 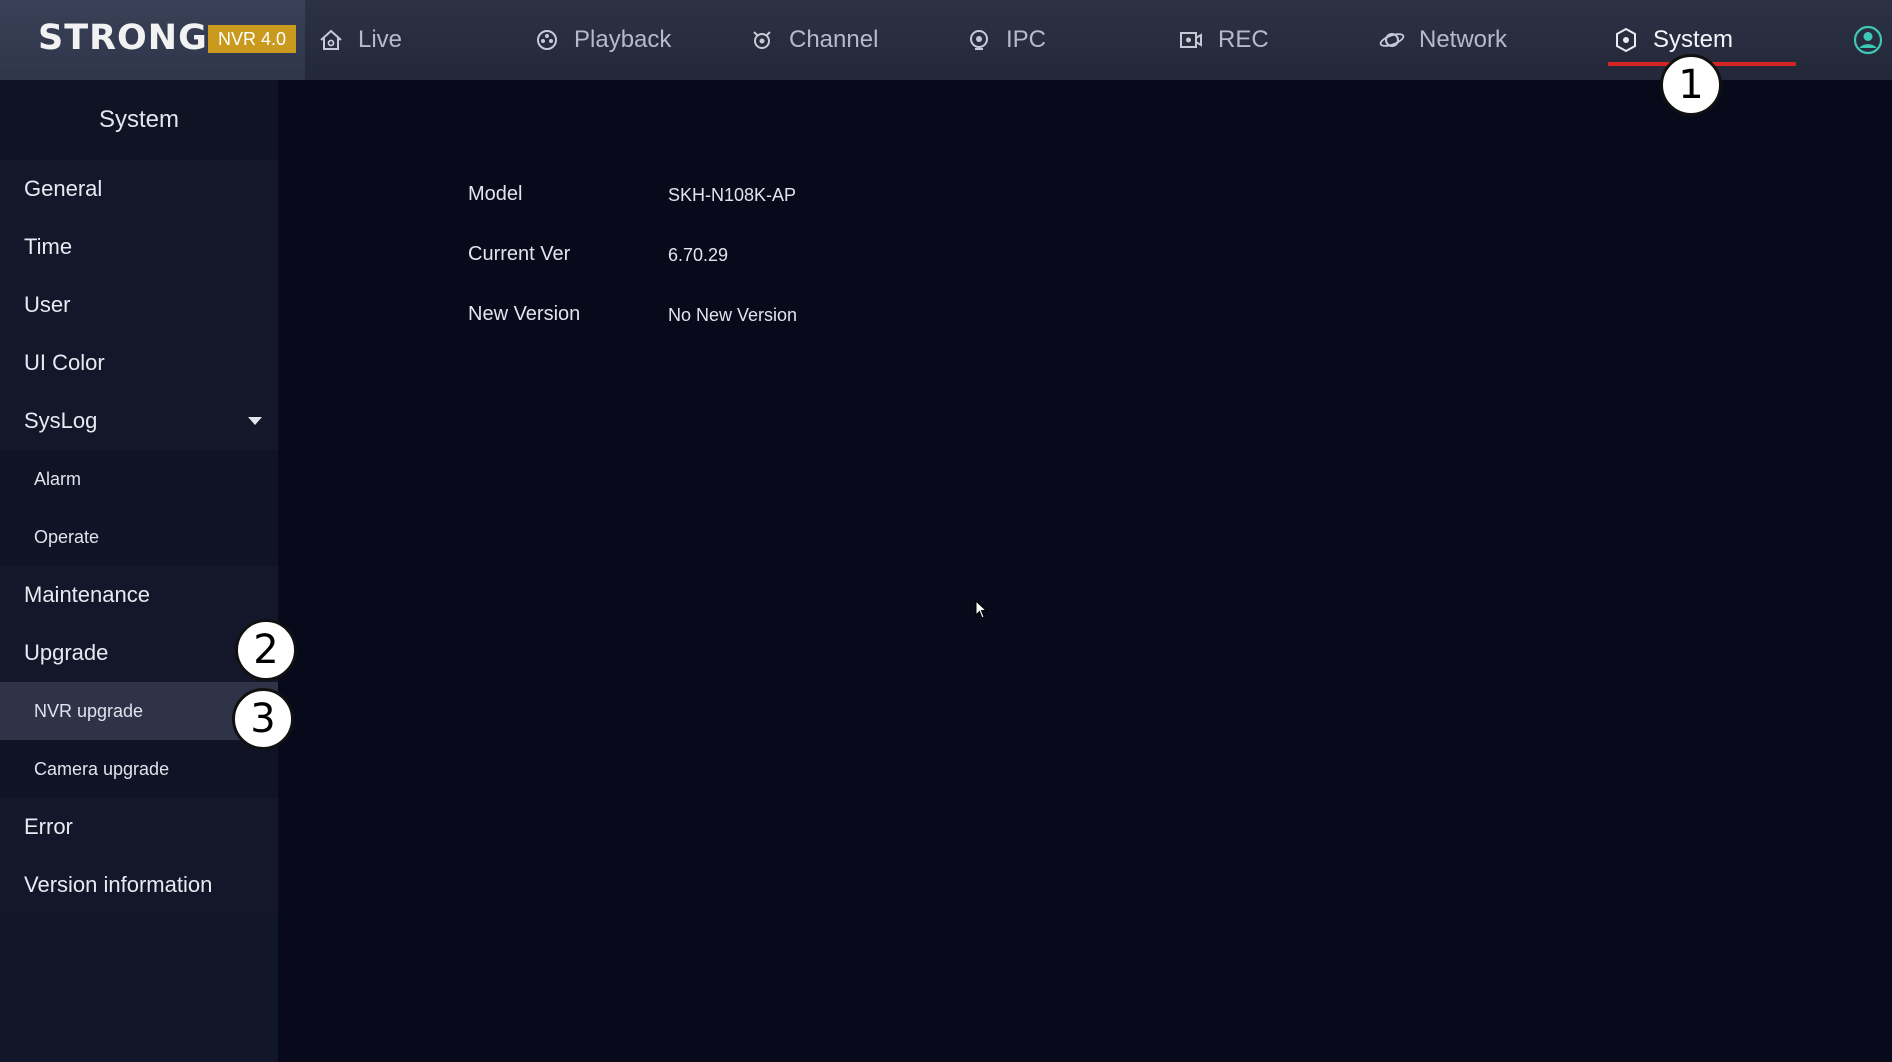 What do you see at coordinates (58, 478) in the screenshot?
I see `sidebar-item-label: Alarm` at bounding box center [58, 478].